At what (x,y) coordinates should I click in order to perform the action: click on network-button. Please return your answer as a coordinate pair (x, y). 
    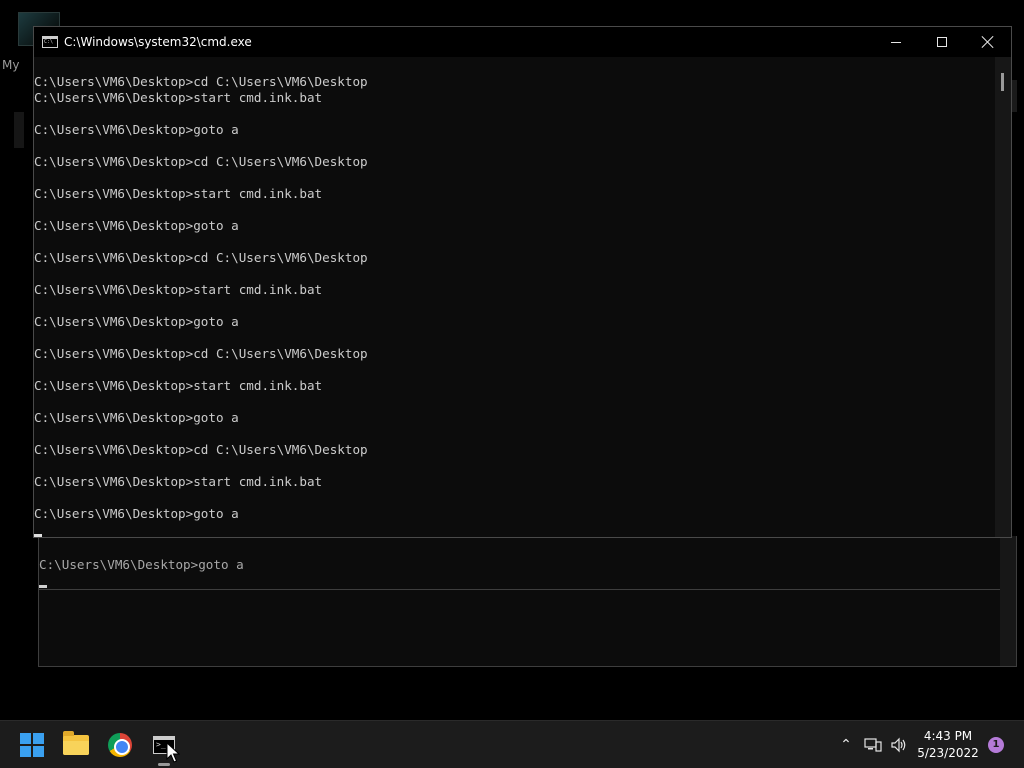
    Looking at the image, I should click on (873, 744).